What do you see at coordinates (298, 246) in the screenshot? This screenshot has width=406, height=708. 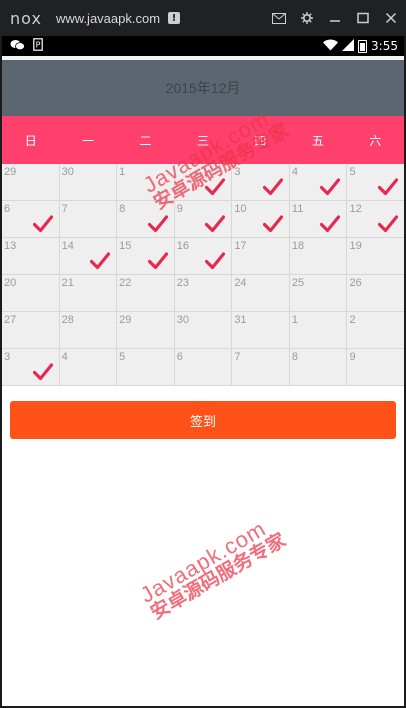 I see `day-number: 18` at bounding box center [298, 246].